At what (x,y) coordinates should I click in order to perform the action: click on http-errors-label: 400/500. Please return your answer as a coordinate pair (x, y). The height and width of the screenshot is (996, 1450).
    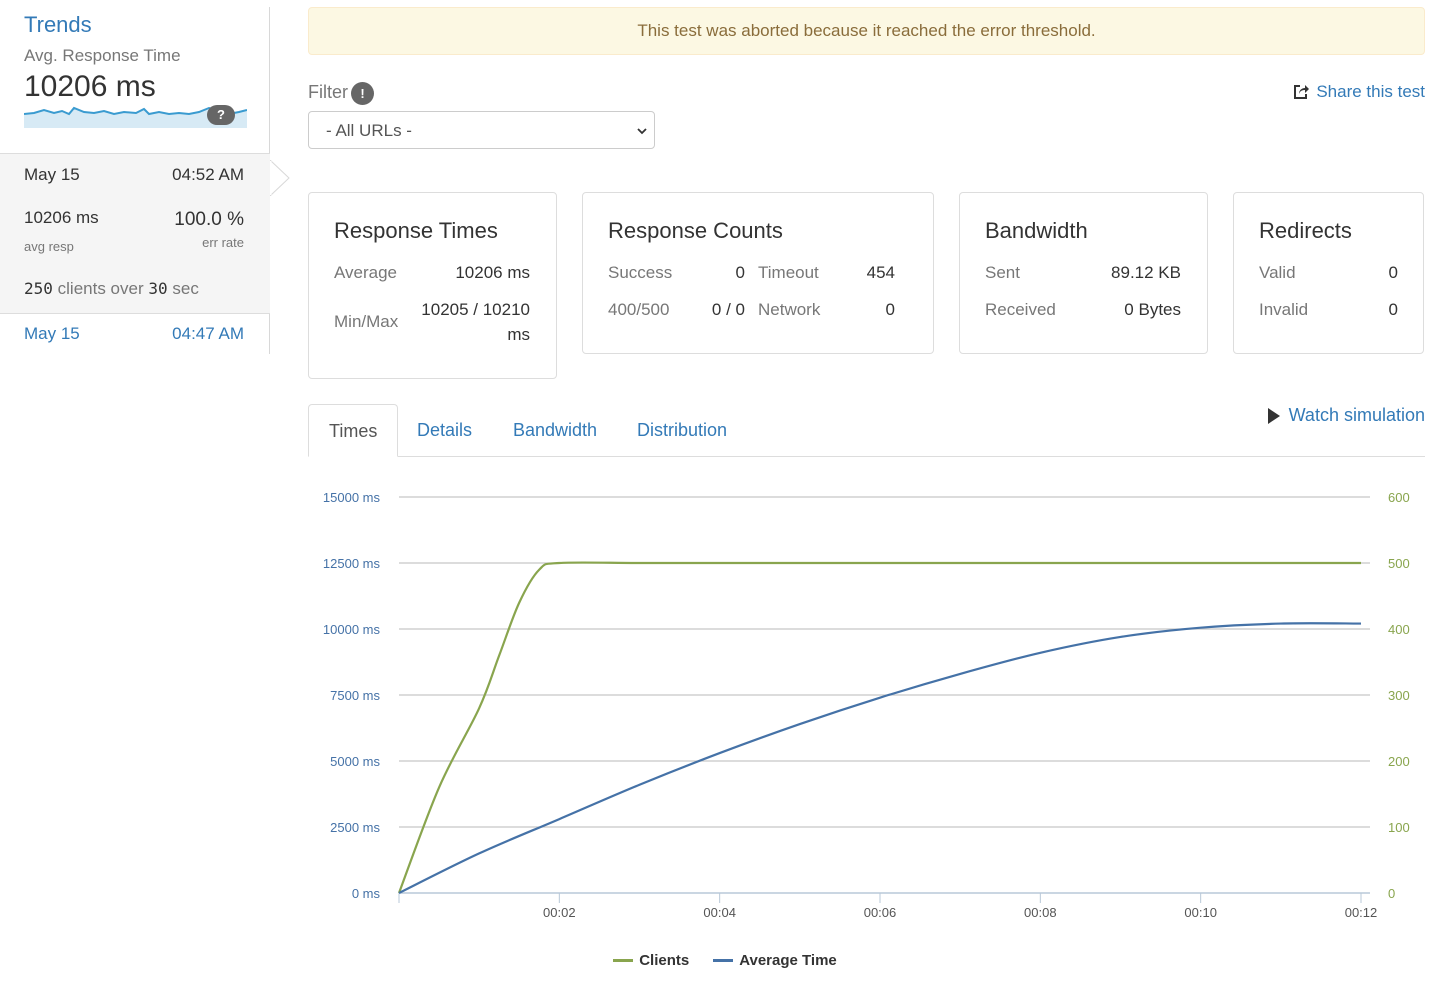
    Looking at the image, I should click on (639, 309).